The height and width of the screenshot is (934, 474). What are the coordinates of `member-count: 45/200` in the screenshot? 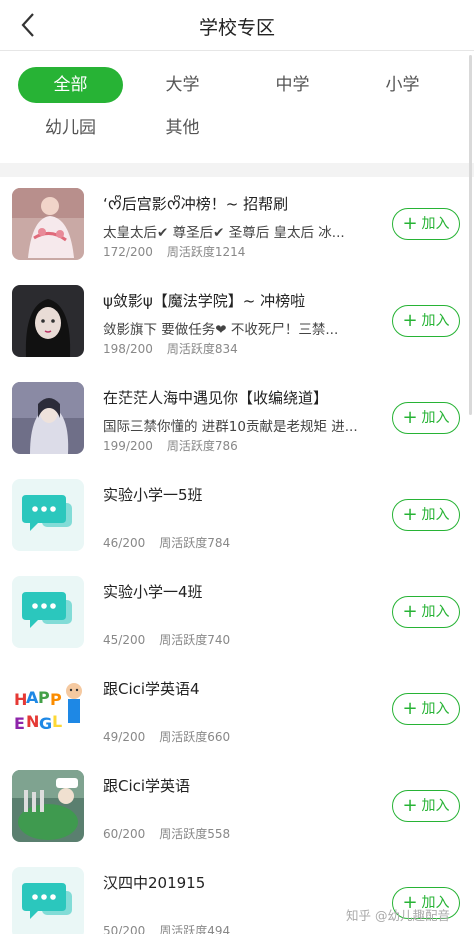 It's located at (124, 640).